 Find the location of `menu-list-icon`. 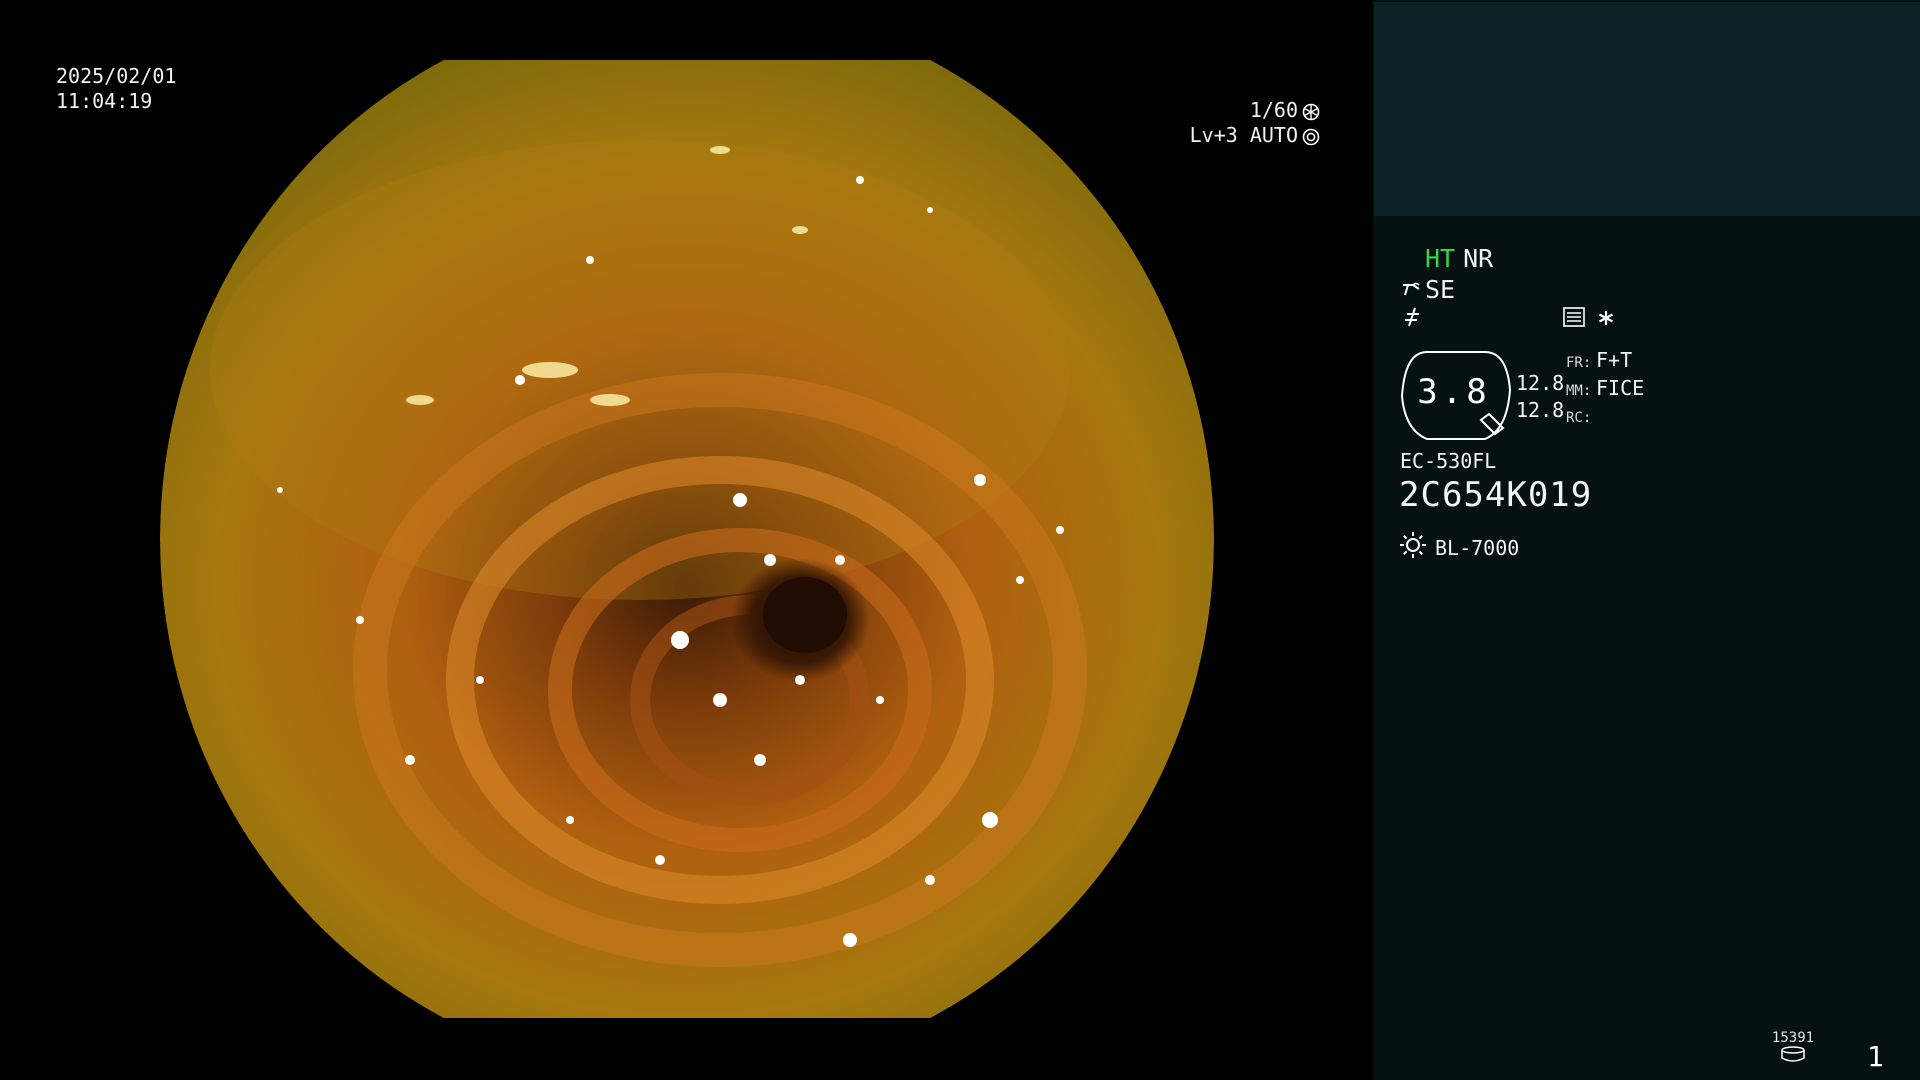

menu-list-icon is located at coordinates (1574, 320).